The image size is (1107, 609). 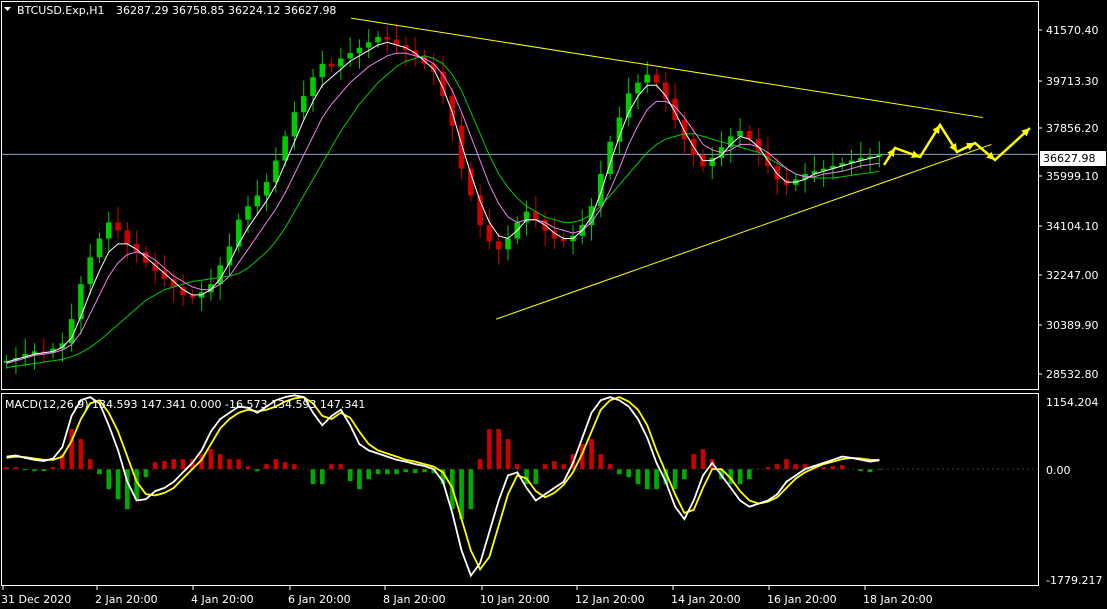 What do you see at coordinates (126, 599) in the screenshot?
I see `time-axis-label: 2 Jan 20:00` at bounding box center [126, 599].